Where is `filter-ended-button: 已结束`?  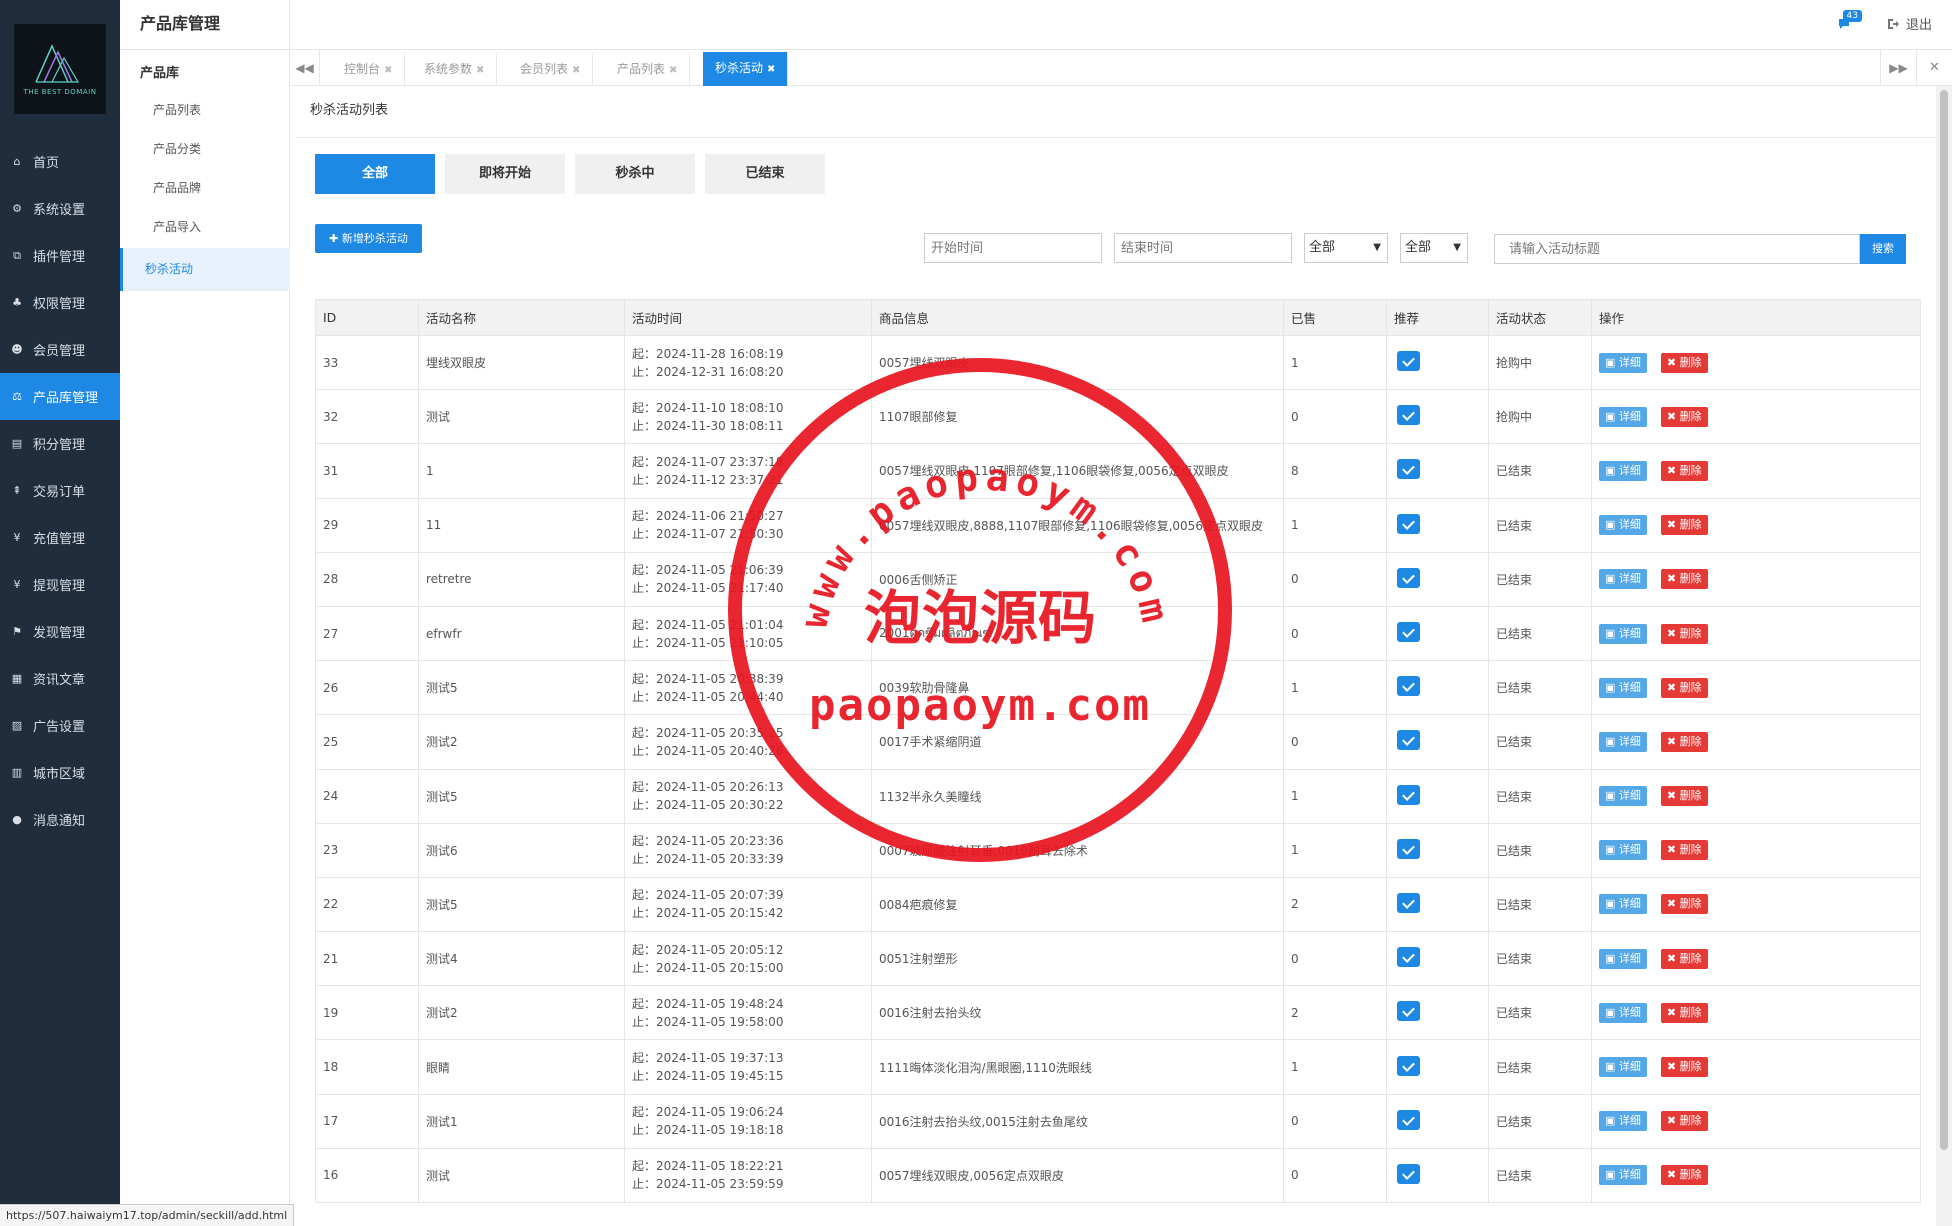
filter-ended-button: 已结束 is located at coordinates (765, 174).